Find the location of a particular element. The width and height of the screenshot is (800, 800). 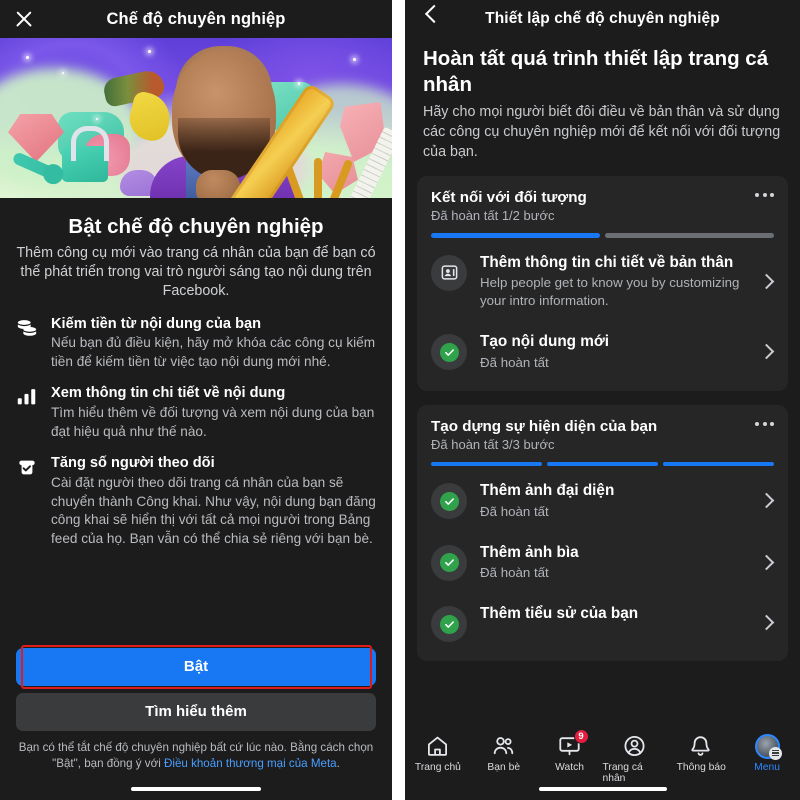

nav-item-menu: Menu is located at coordinates (767, 753).